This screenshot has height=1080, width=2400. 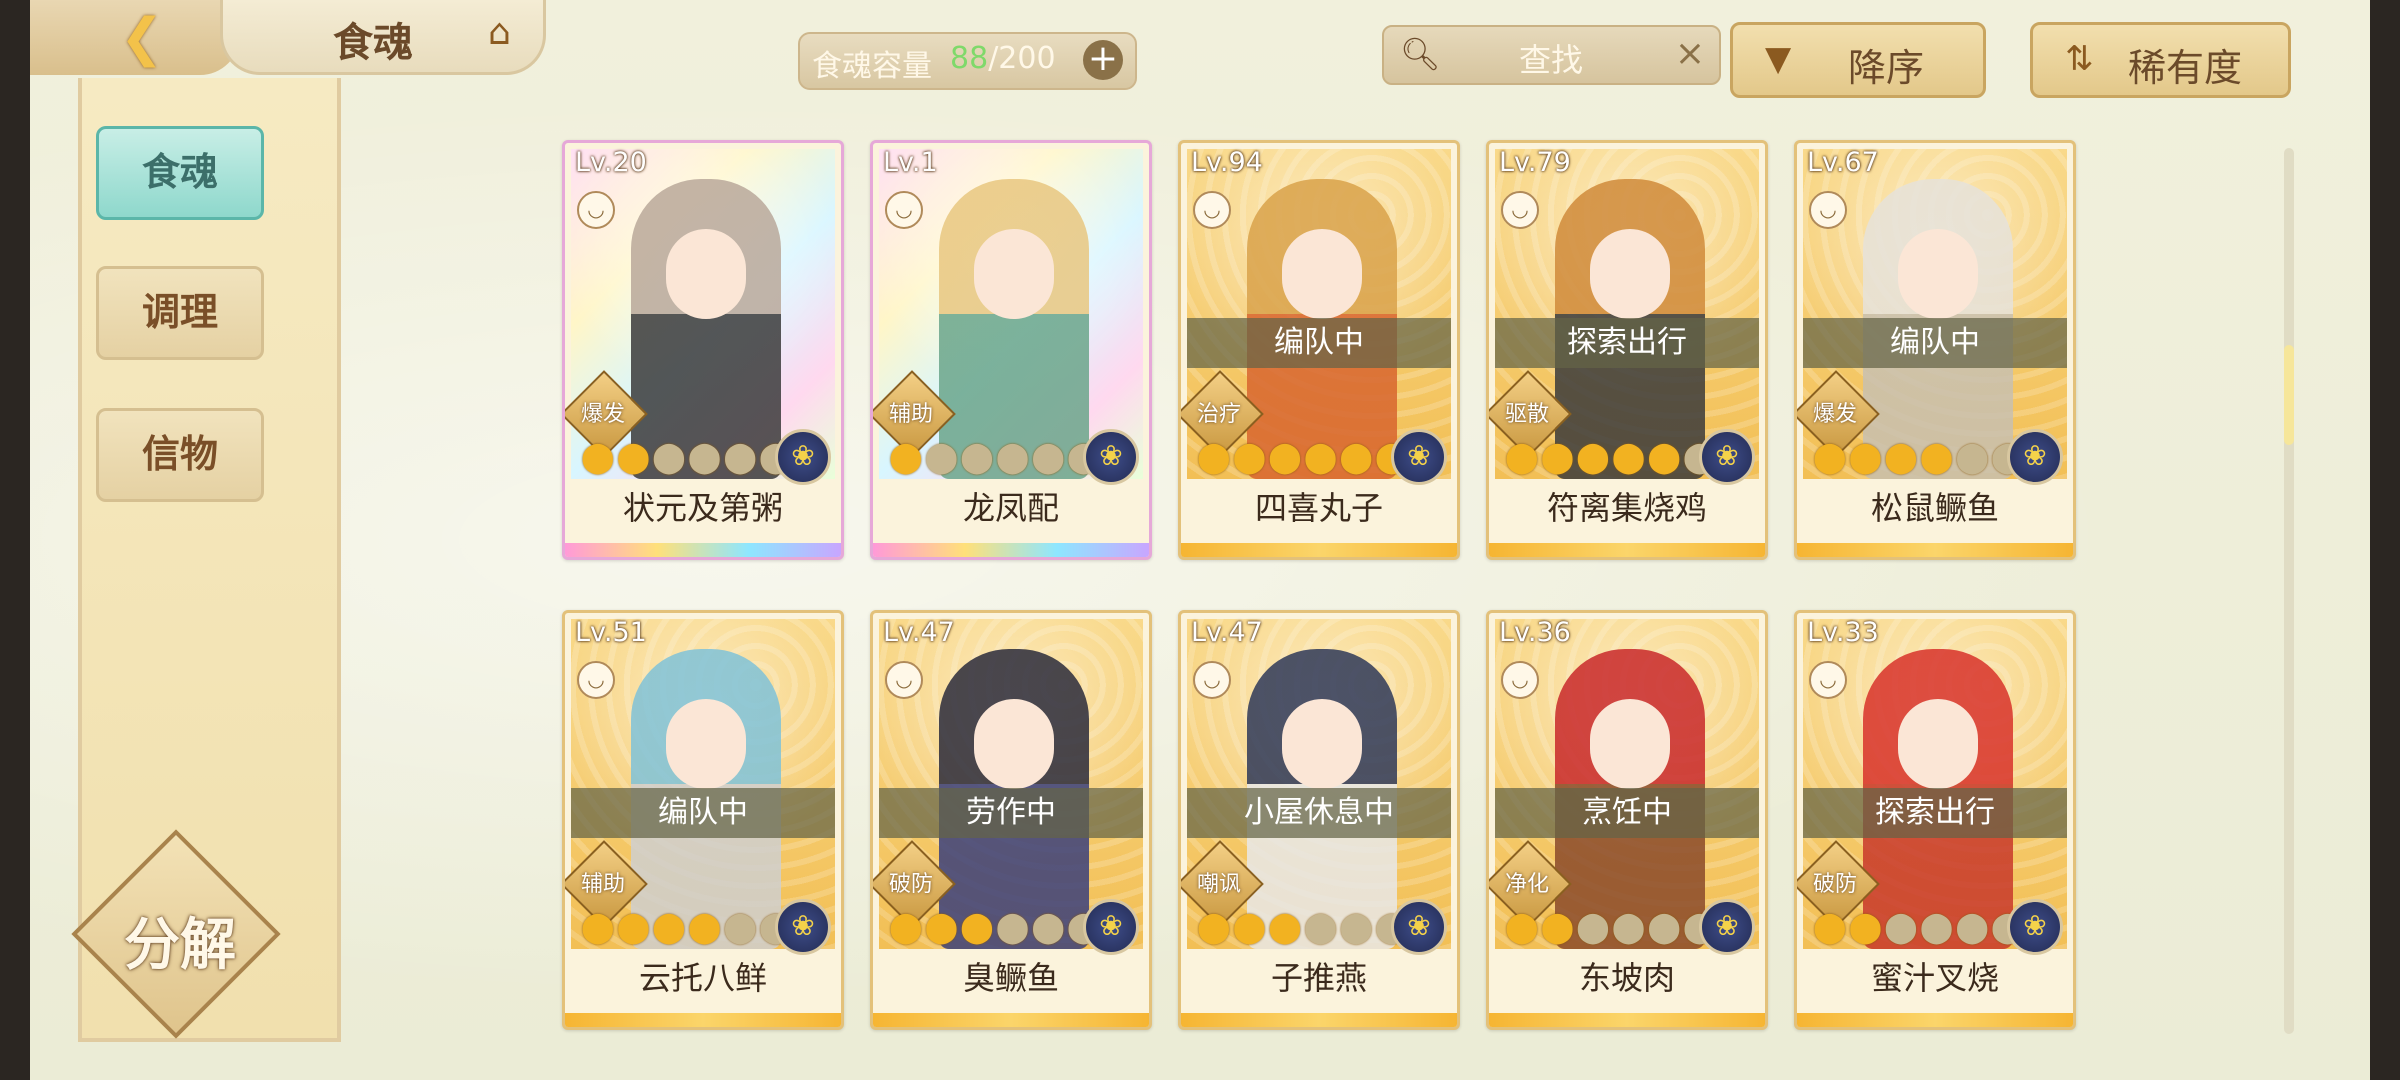 I want to click on scrollbar-track, so click(x=2289, y=591).